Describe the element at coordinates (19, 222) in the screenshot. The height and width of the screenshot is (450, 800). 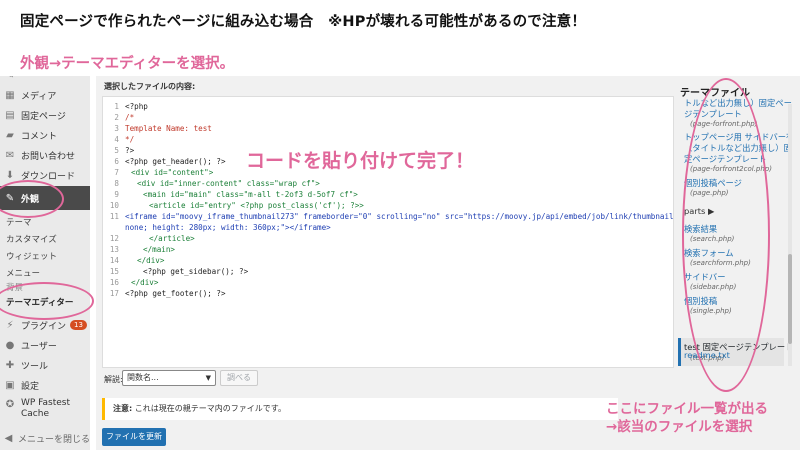
I see `submenu-themes: テーマ` at that location.